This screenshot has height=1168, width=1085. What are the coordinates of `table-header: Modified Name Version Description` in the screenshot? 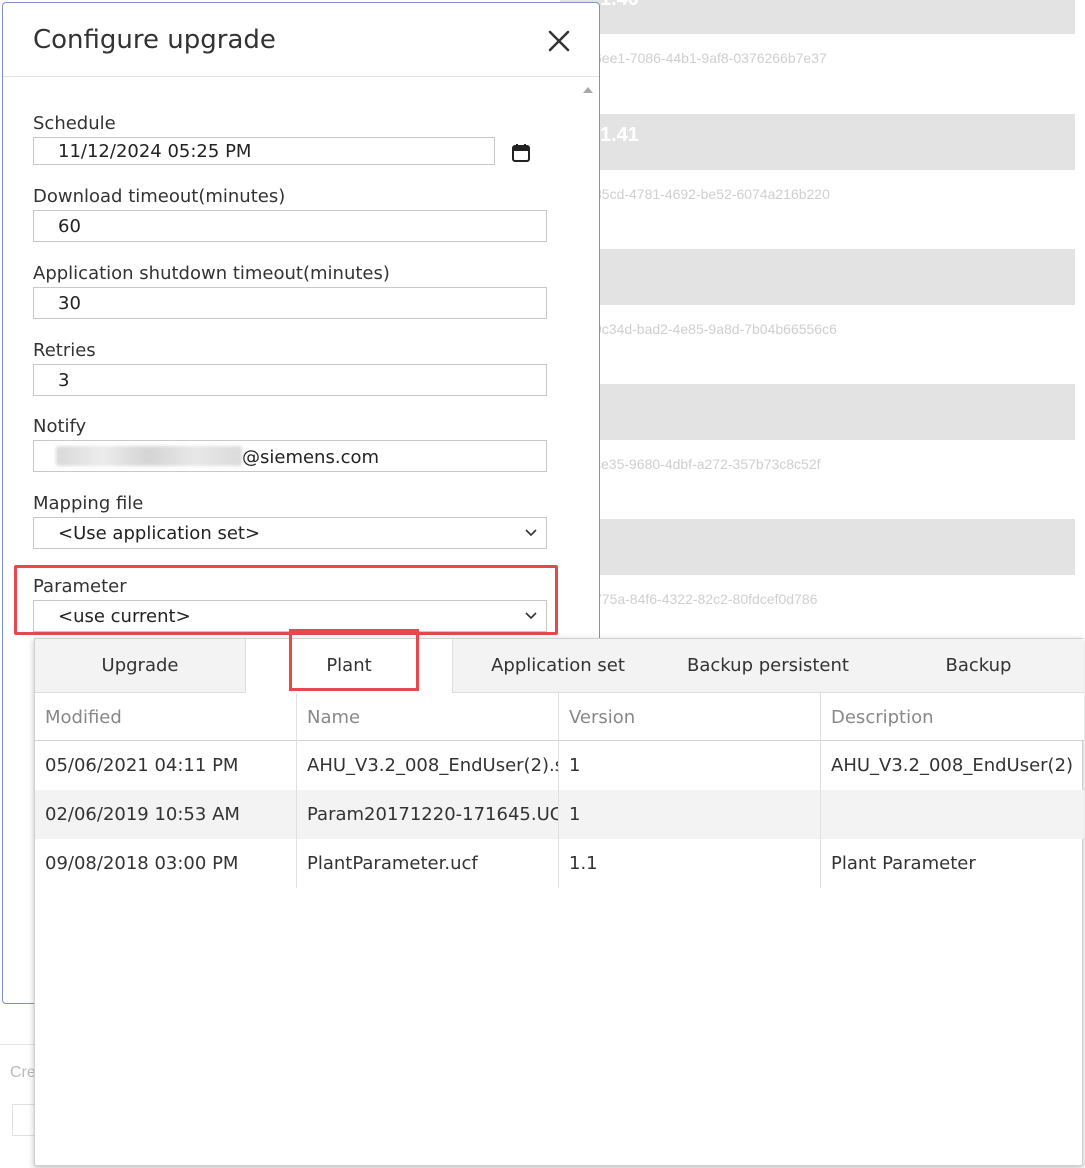 It's located at (559, 717).